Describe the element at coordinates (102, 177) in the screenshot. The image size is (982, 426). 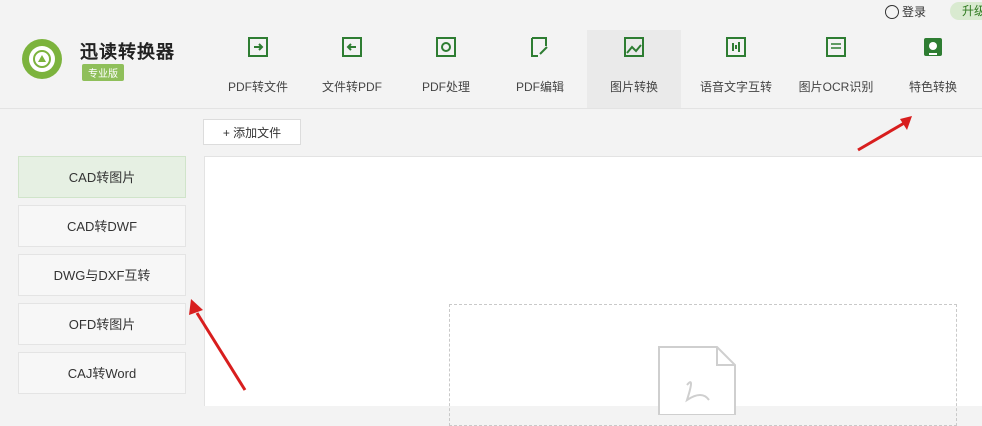
I see `sidebar-item-cad-to-image: CAD转图片` at that location.